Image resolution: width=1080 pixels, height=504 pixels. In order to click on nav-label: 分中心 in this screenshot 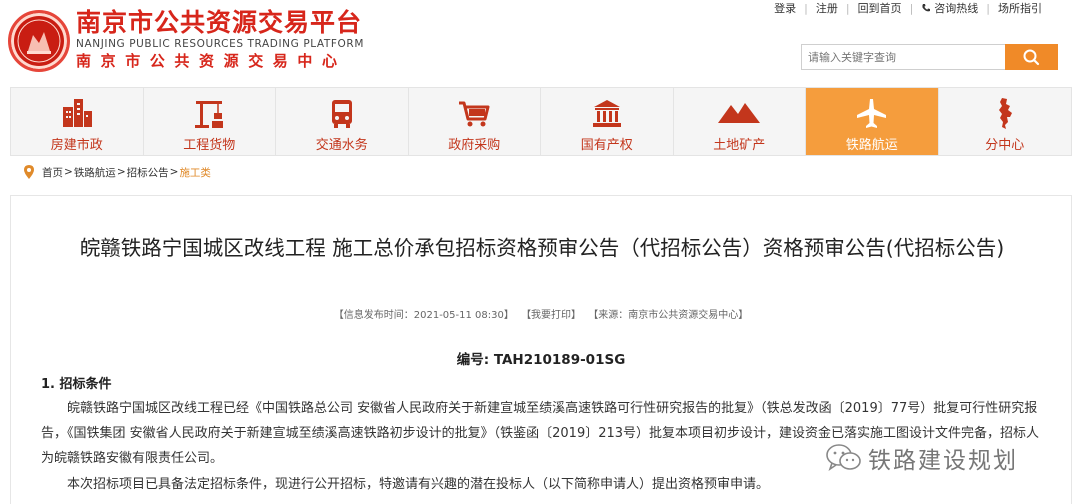, I will do `click(1005, 145)`.